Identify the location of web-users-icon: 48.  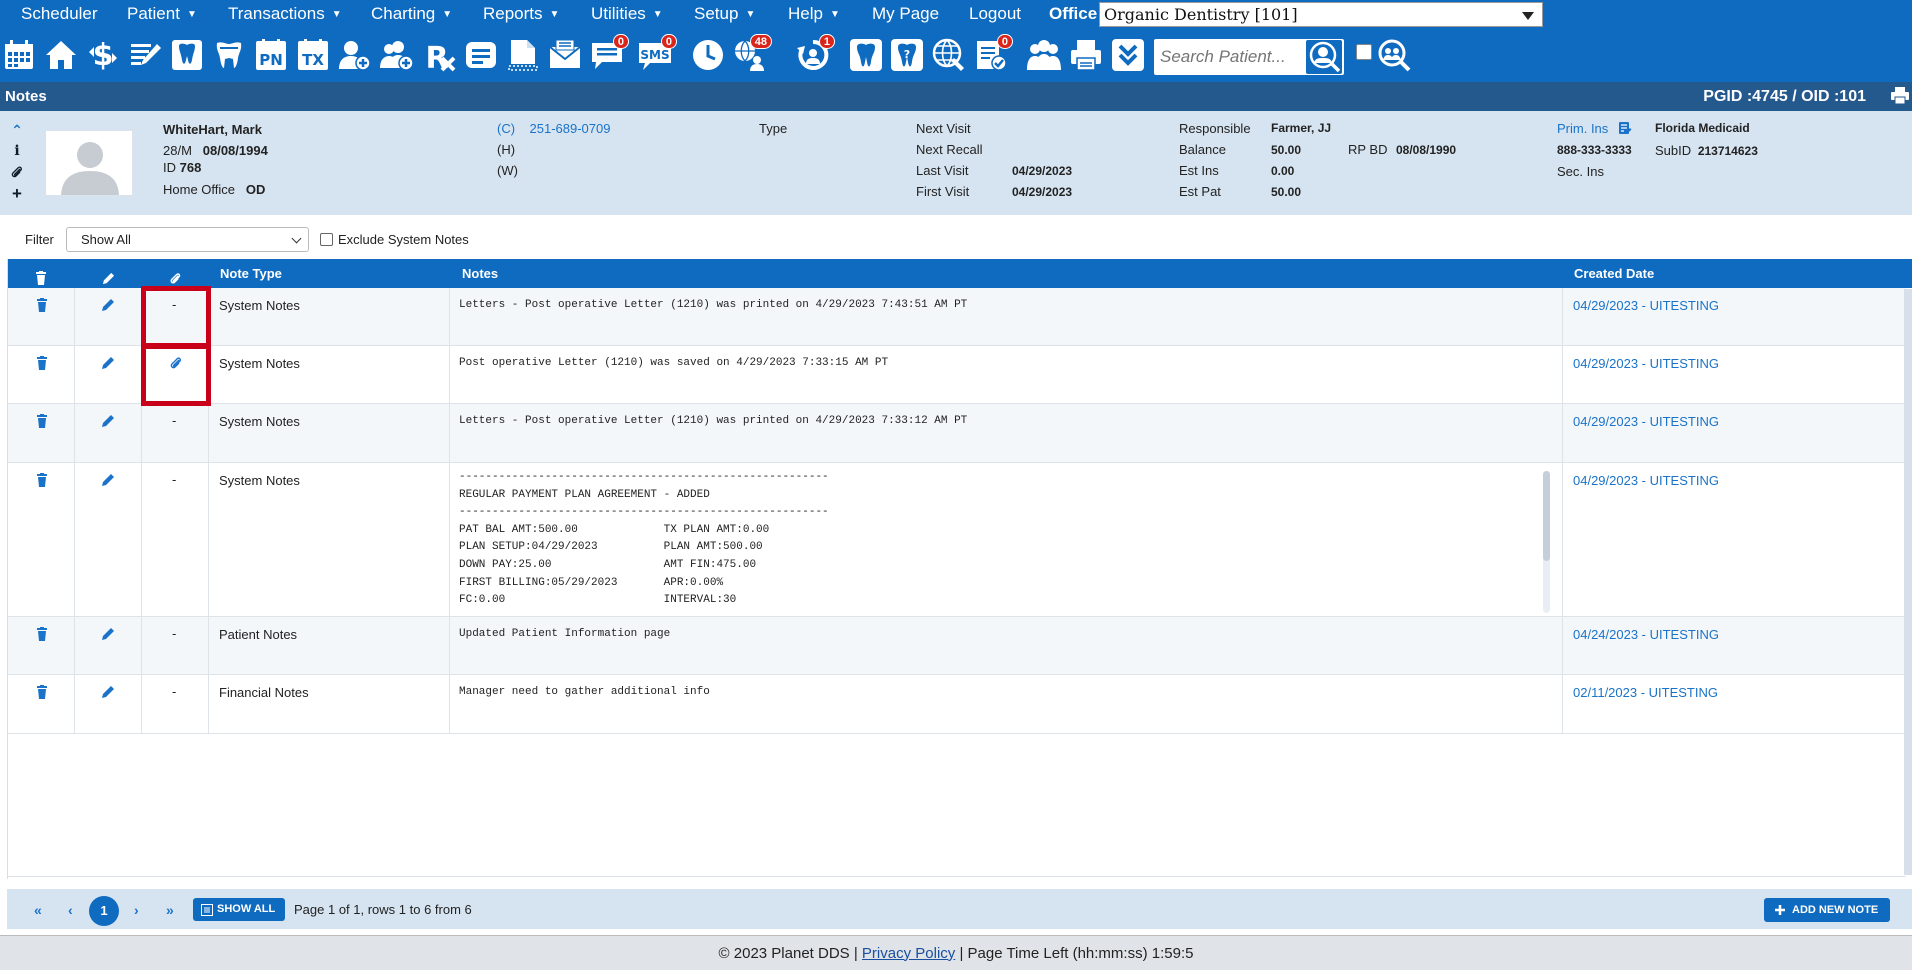
(752, 53).